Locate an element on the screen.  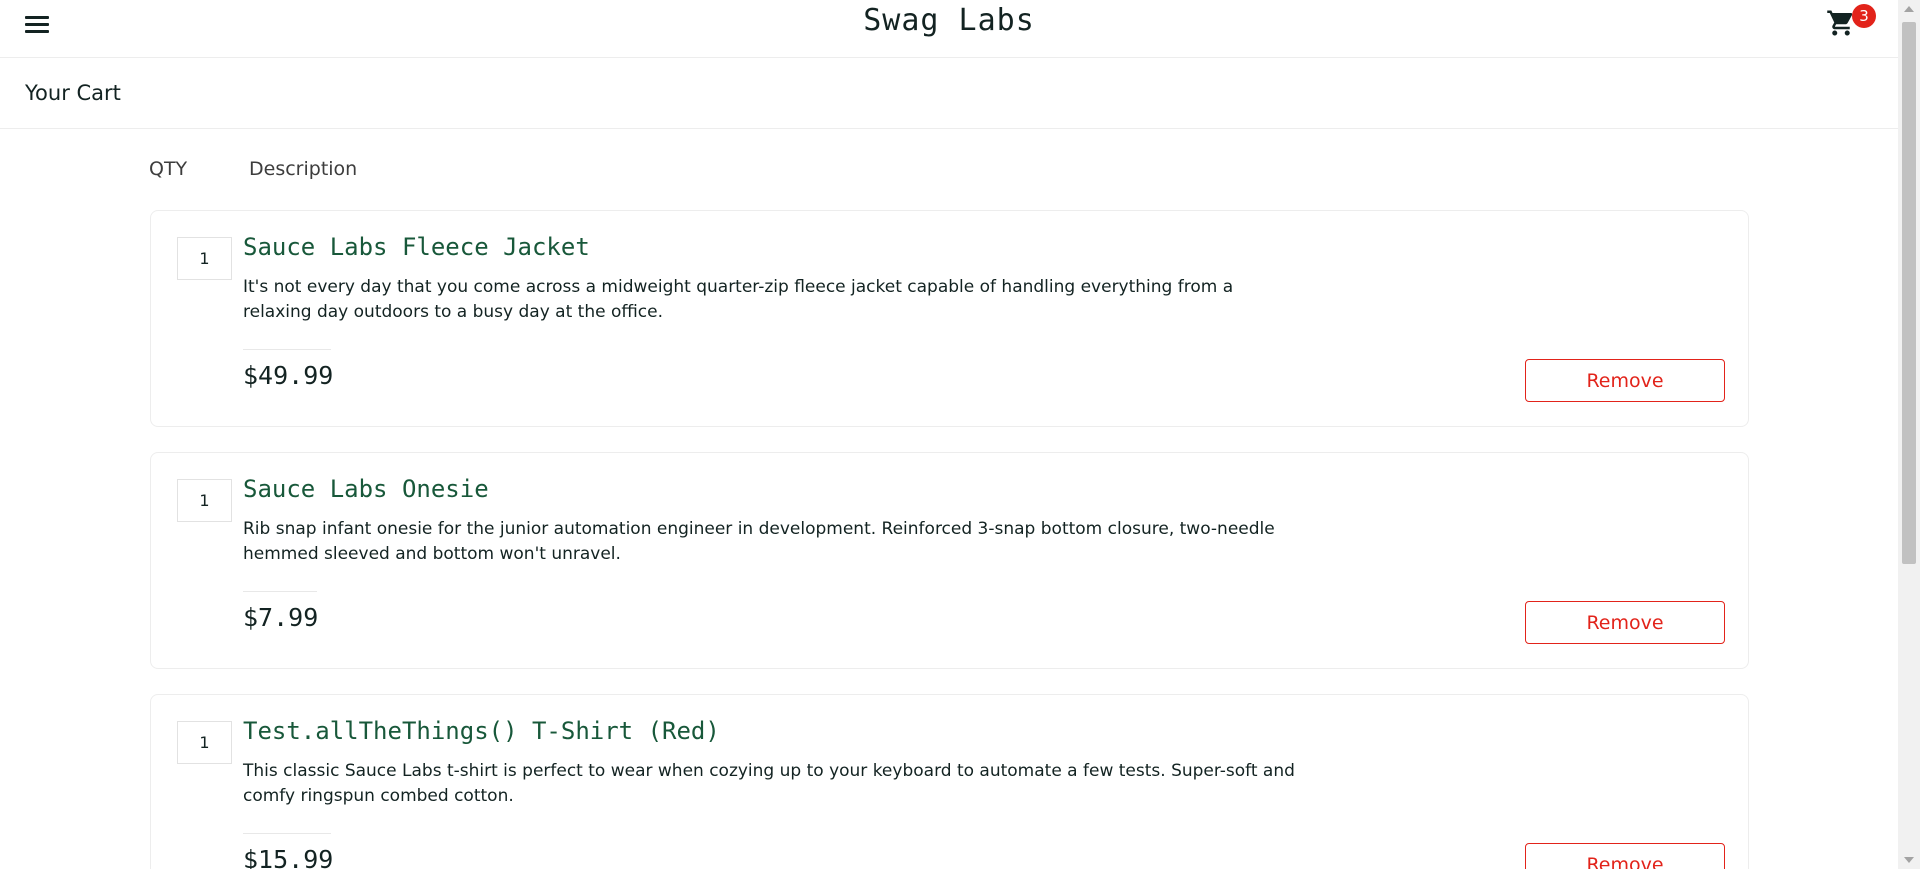
item-name-link: Sauce Labs Fleece Jacket is located at coordinates (416, 247).